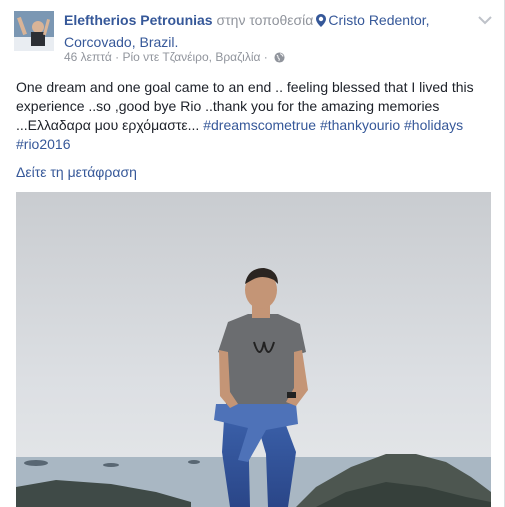  I want to click on map-pin-icon, so click(321, 22).